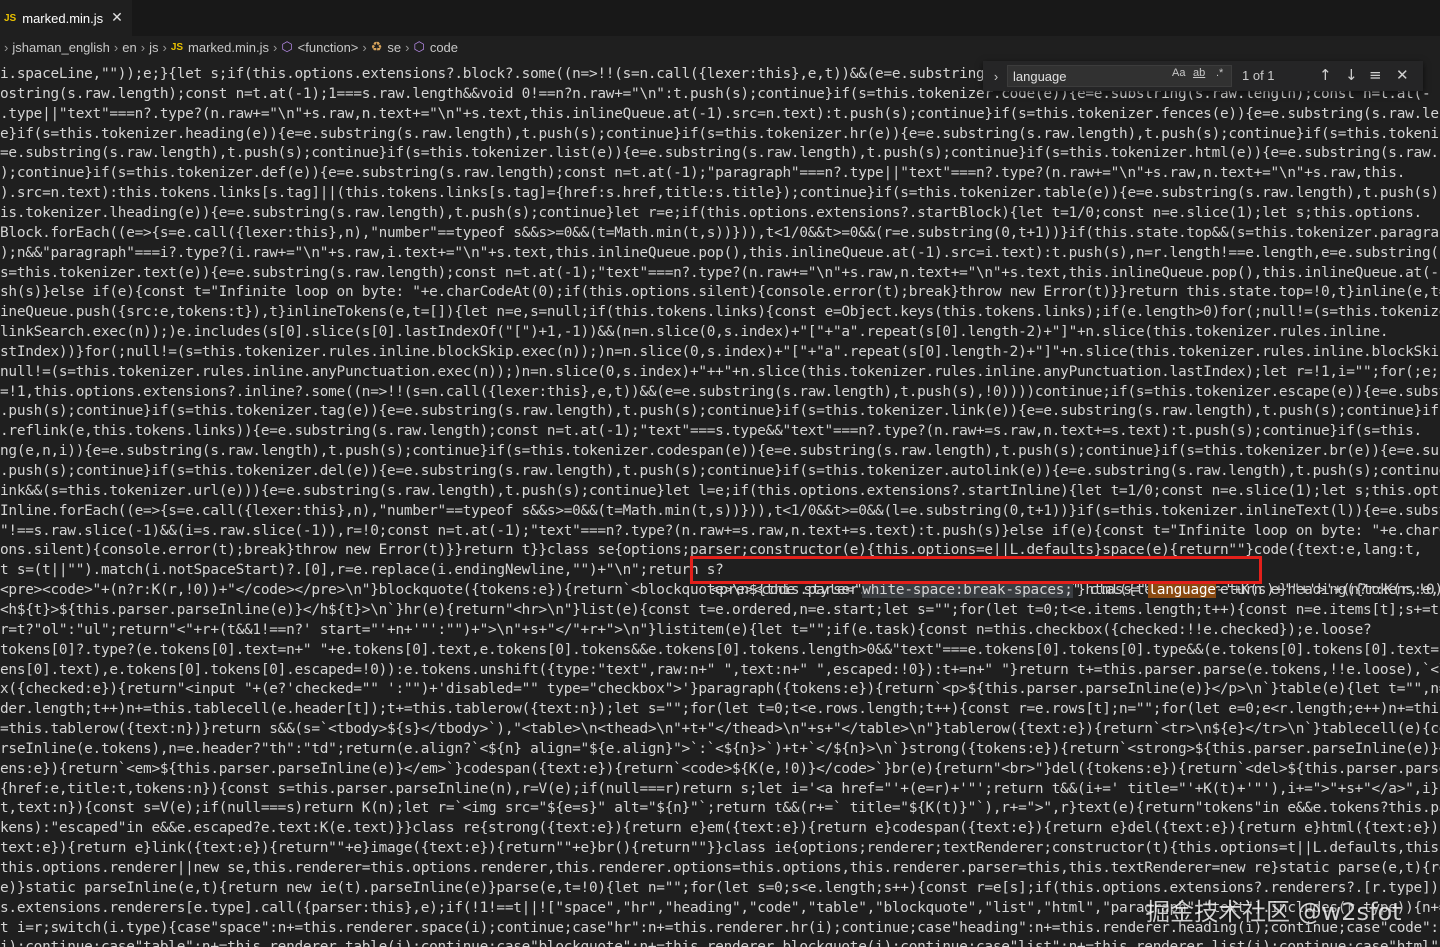 Image resolution: width=1440 pixels, height=947 pixels. Describe the element at coordinates (376, 46) in the screenshot. I see `class-symbol-icon: ♻` at that location.